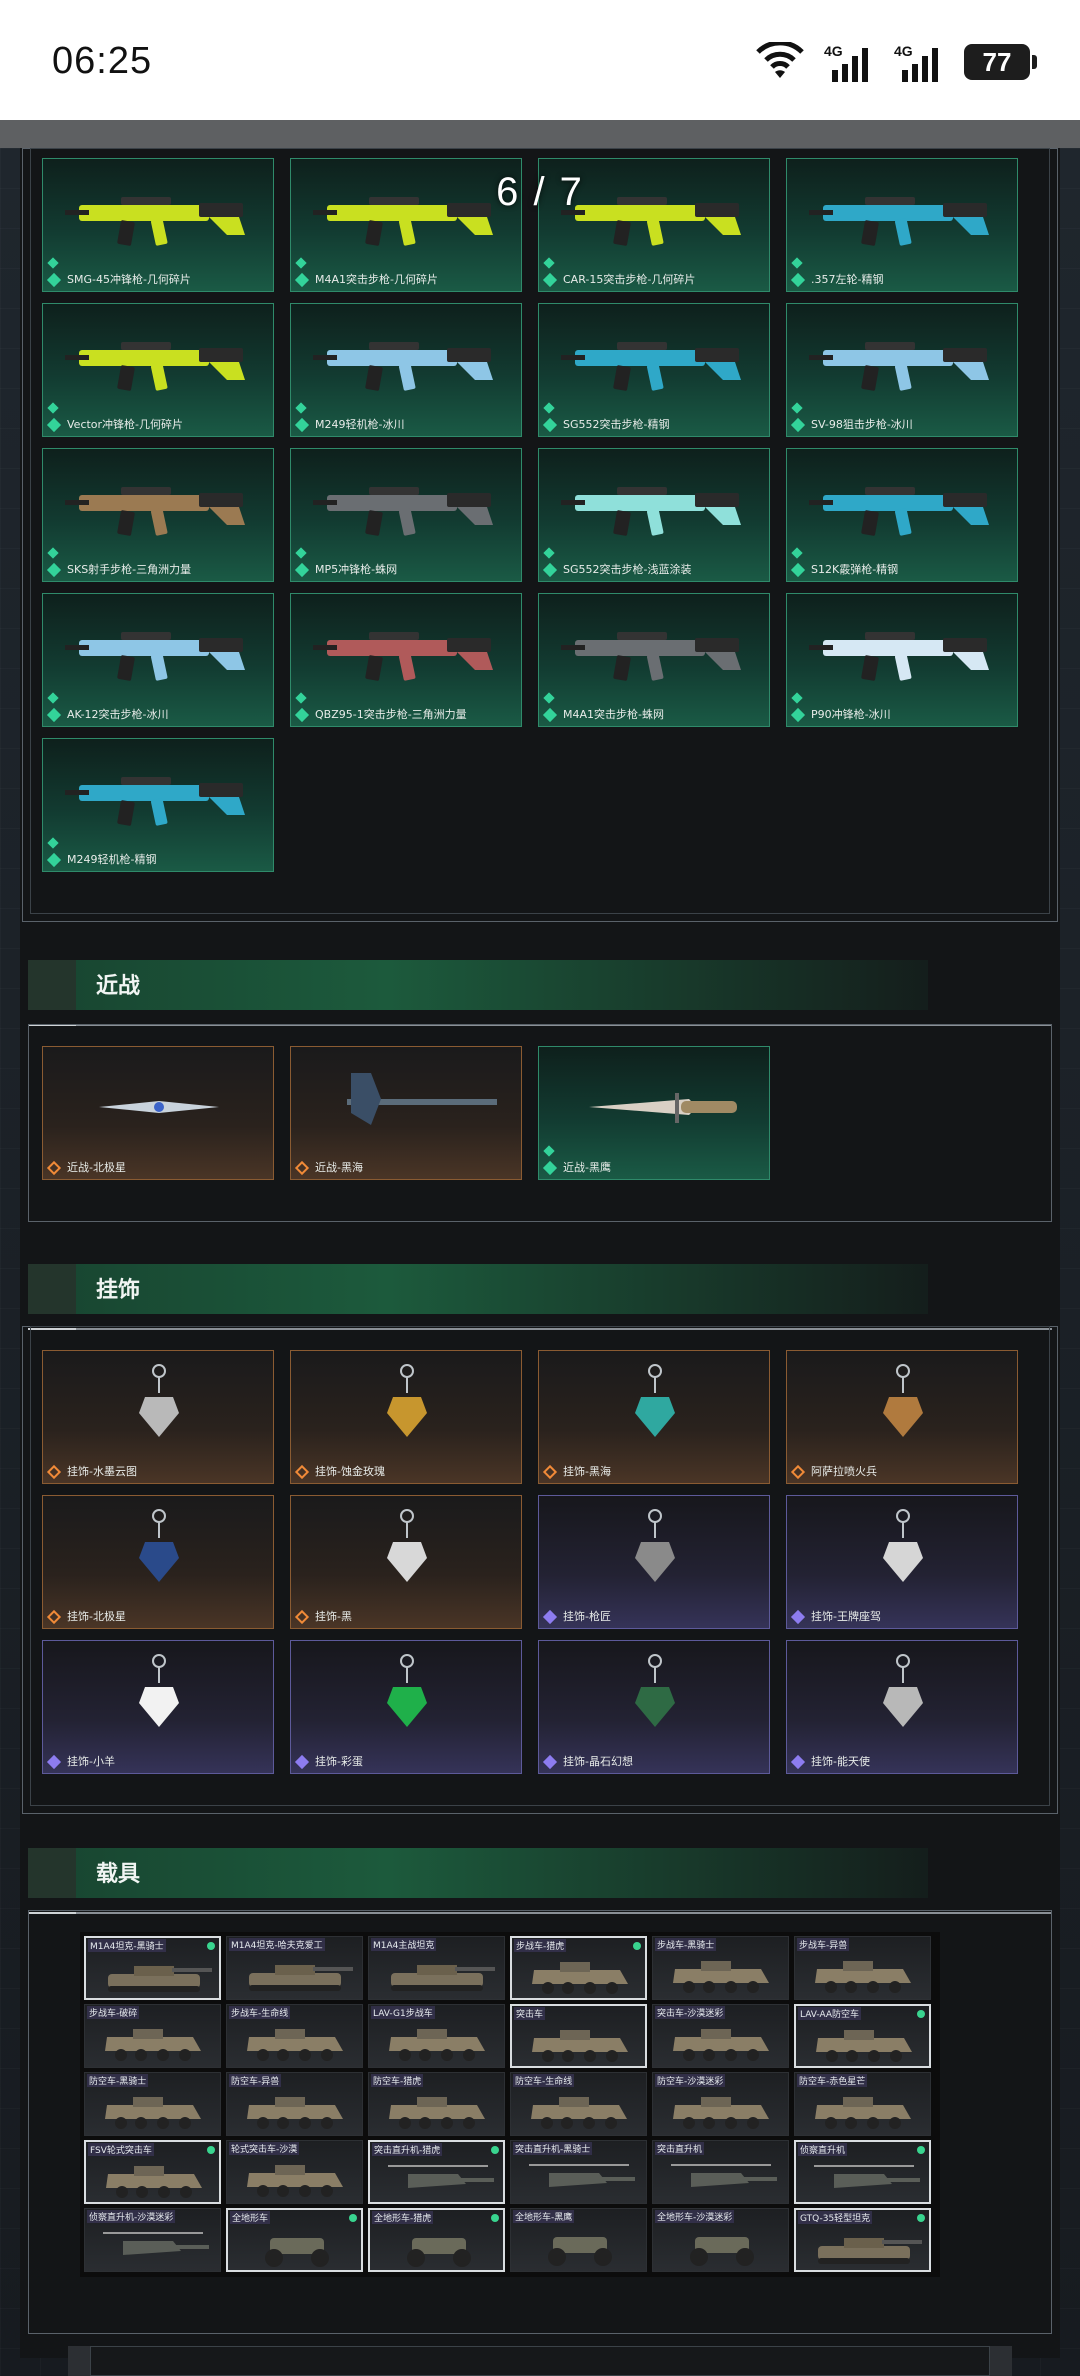 The width and height of the screenshot is (1080, 2376). Describe the element at coordinates (152, 2172) in the screenshot. I see `vehicle-tile: FSV轮式突击车` at that location.